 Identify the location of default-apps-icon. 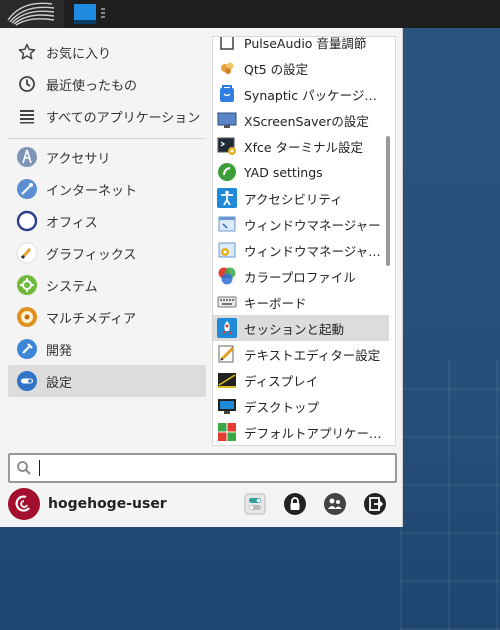
(227, 432).